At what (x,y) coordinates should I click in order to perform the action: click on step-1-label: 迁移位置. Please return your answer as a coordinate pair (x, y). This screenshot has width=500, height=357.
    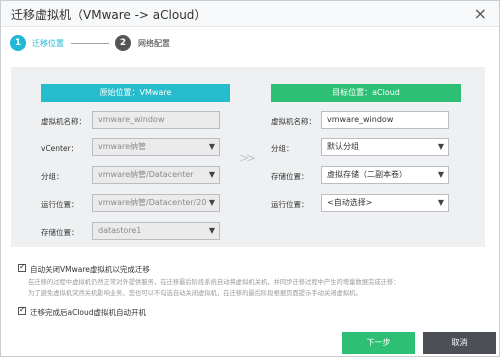
    Looking at the image, I should click on (48, 43).